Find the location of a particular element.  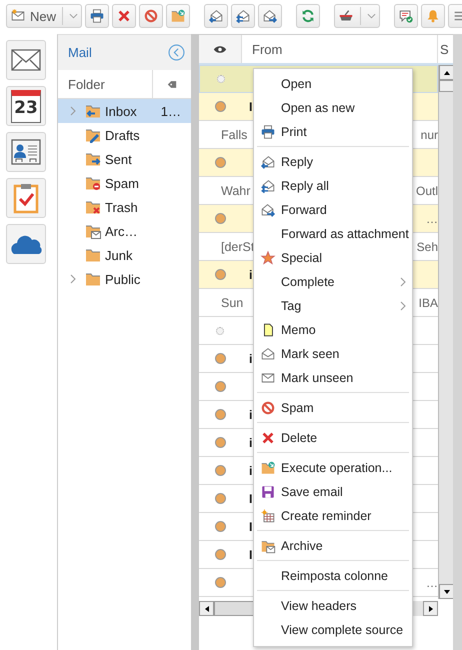

menu-item: Forward as attachment is located at coordinates (333, 234).